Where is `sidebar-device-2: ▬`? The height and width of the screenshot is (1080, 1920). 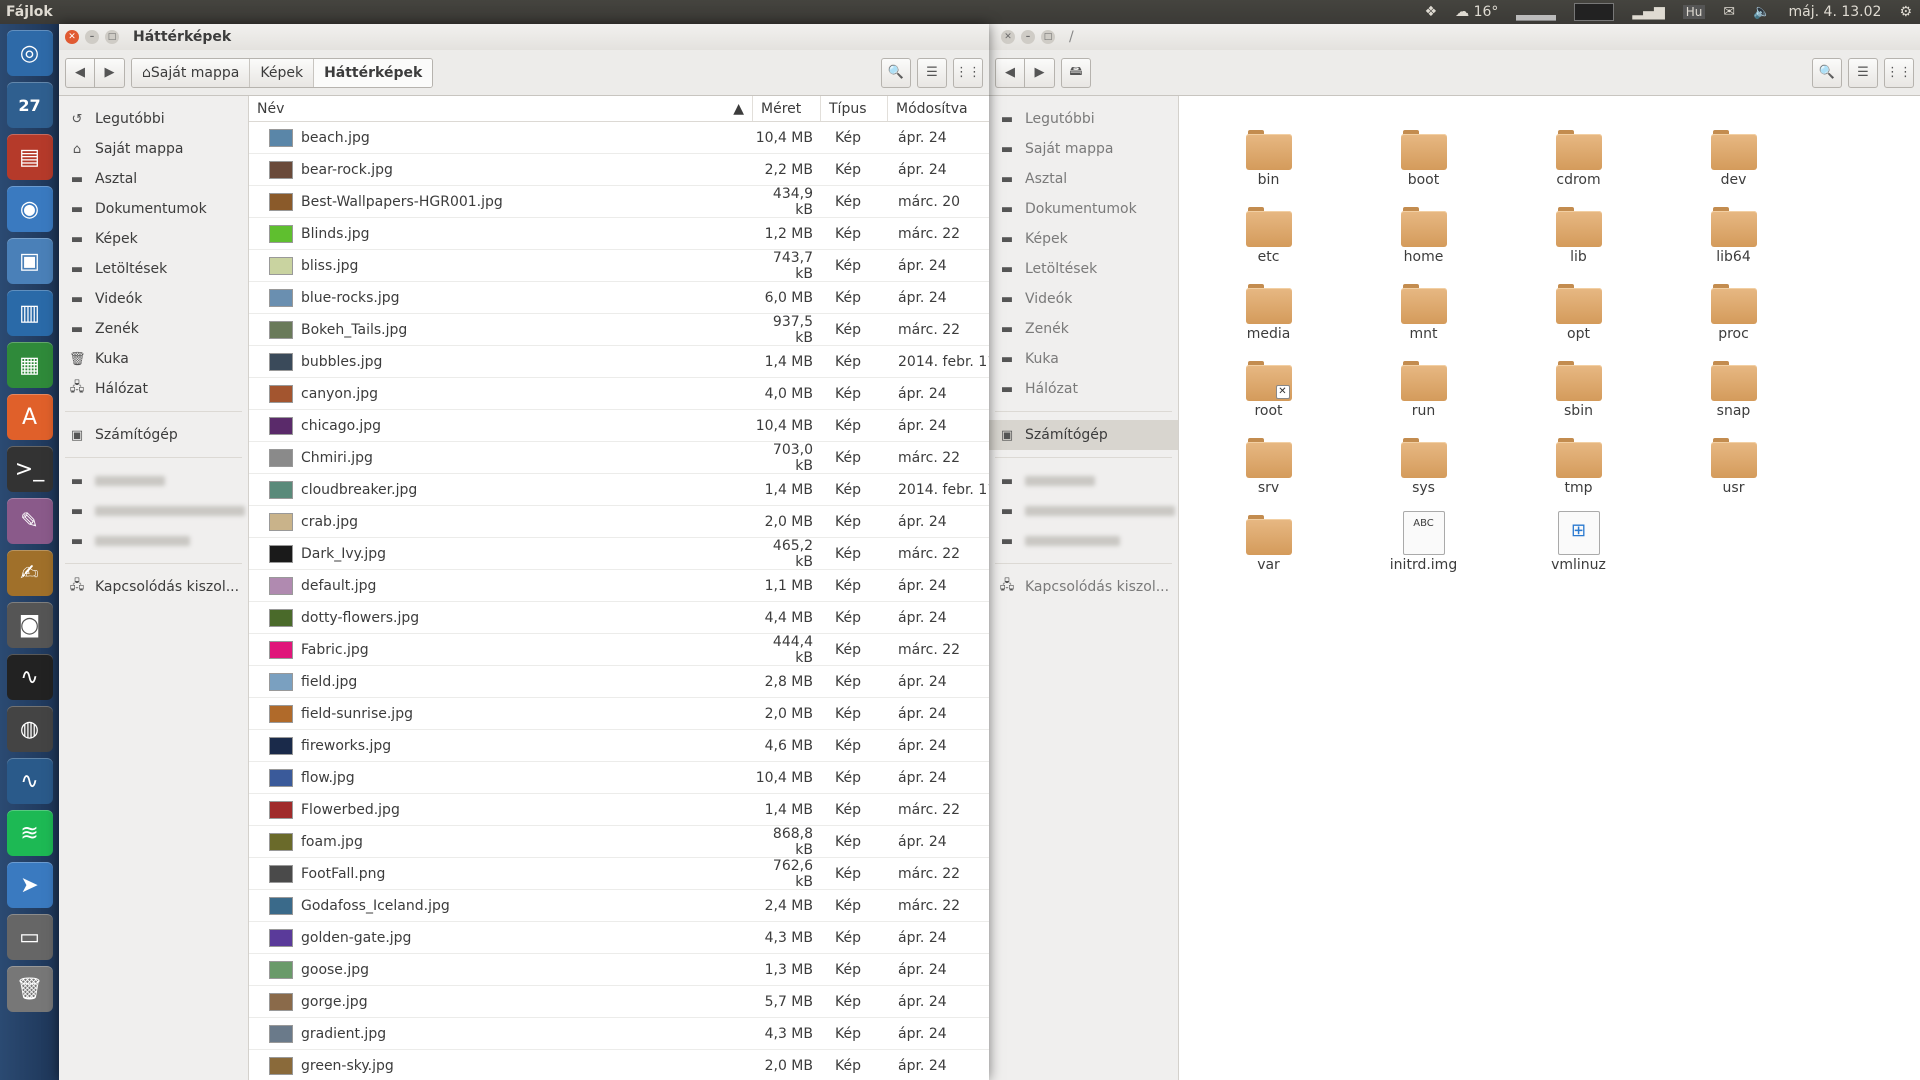
sidebar-device-2: ▬ is located at coordinates (153, 541).